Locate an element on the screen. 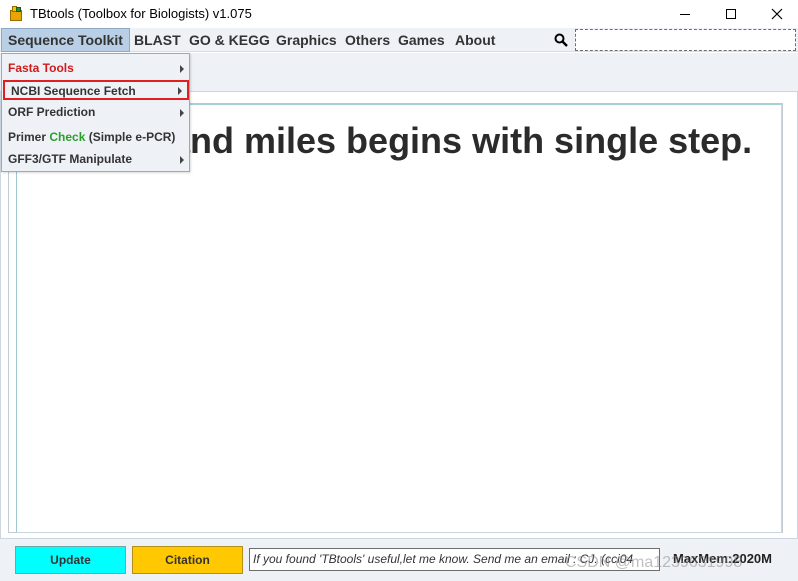 This screenshot has width=798, height=581. minimize-button is located at coordinates (685, 14).